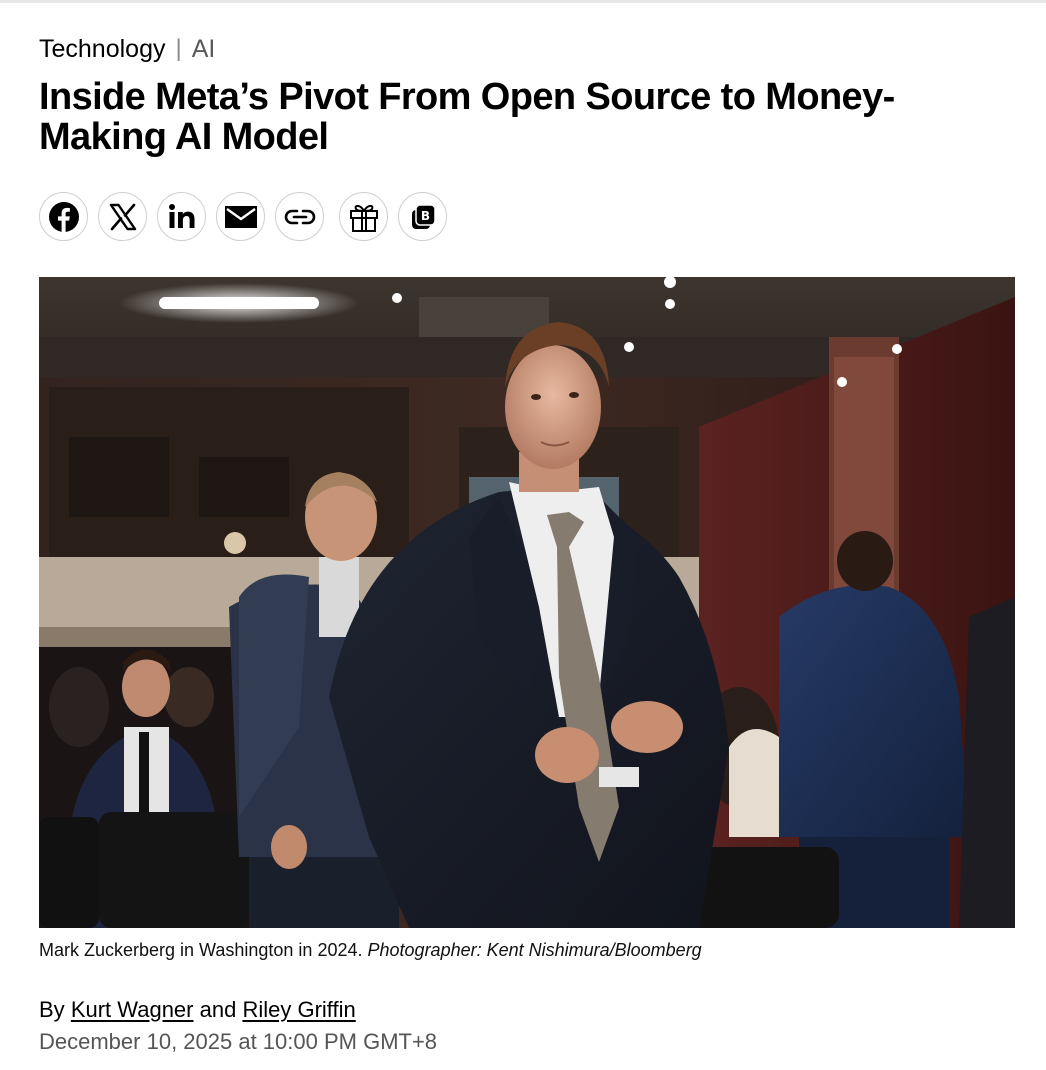 The width and height of the screenshot is (1046, 1070). Describe the element at coordinates (218, 1009) in the screenshot. I see `byline-conjunction: and` at that location.